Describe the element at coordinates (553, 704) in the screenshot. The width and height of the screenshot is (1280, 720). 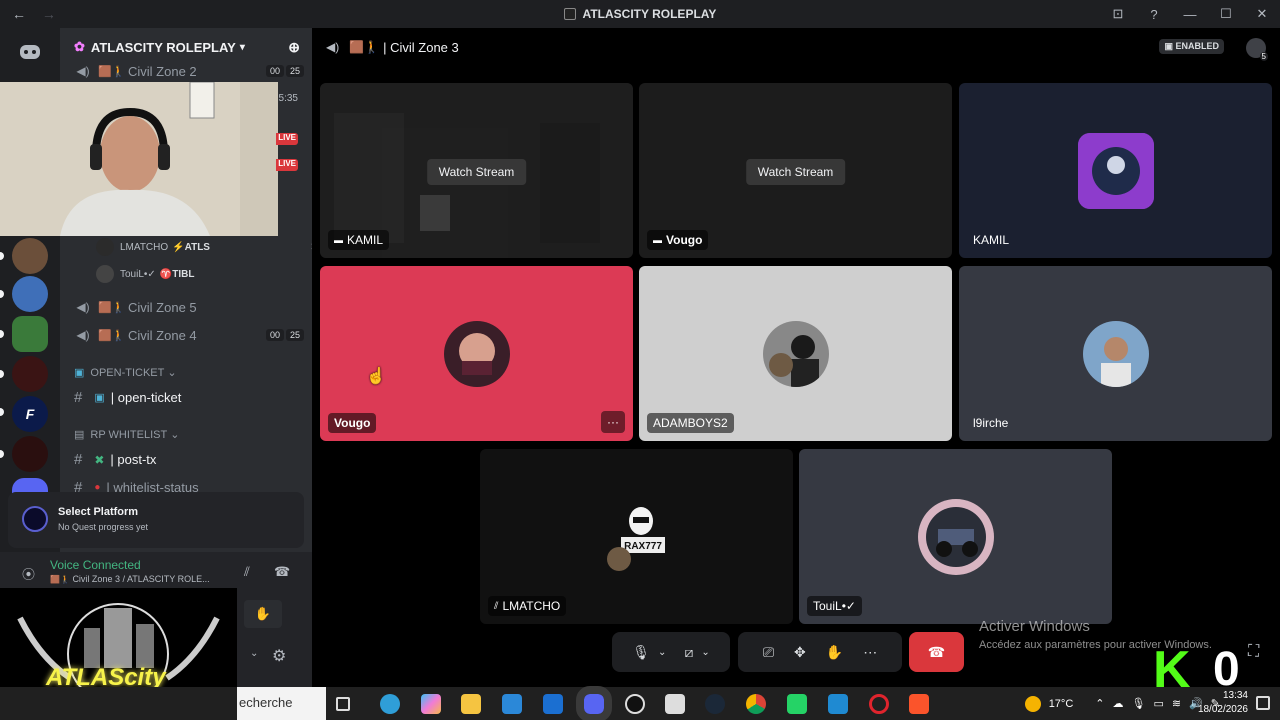
I see `outlook-icon` at that location.